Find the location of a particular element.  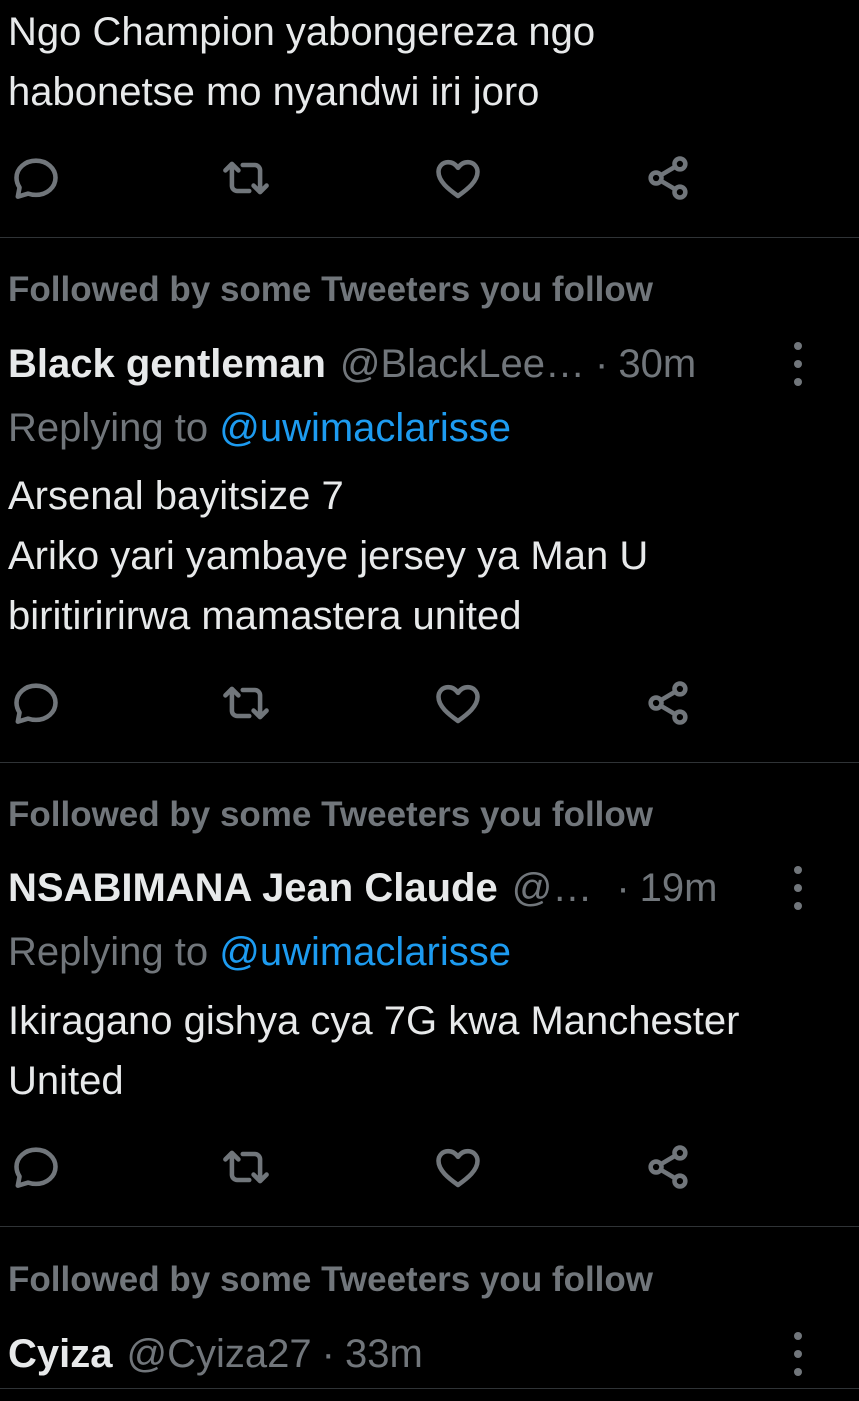

tweet-header: Black gentleman @BlackLee… · 30m is located at coordinates (383, 364).